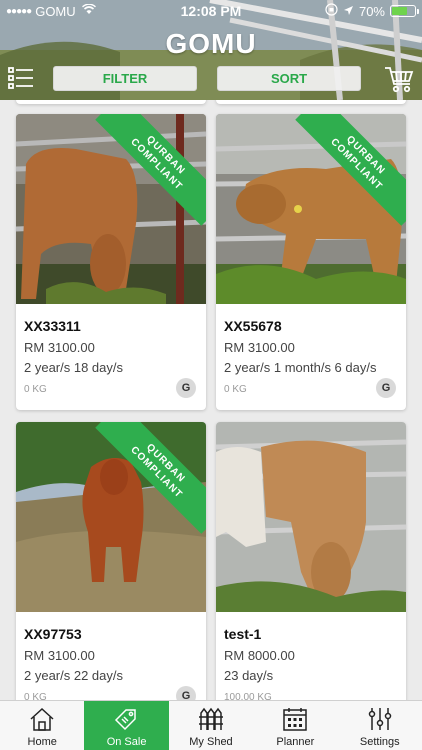 Image resolution: width=422 pixels, height=750 pixels. I want to click on listing-age: 2 year/s 22 day/s, so click(73, 675).